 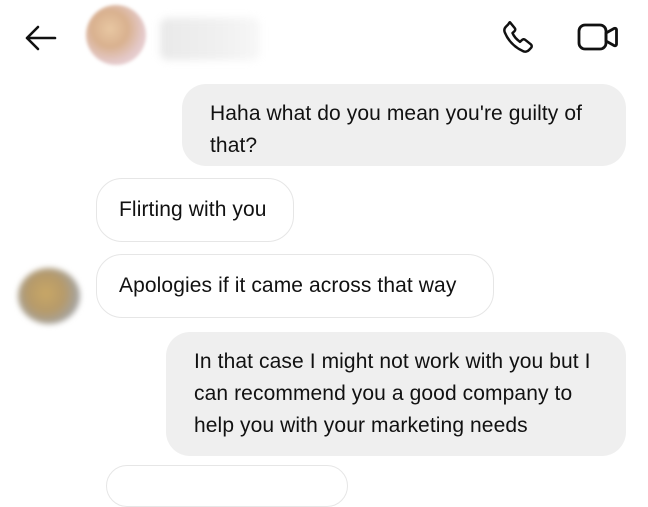 I want to click on sender-avatar, so click(x=49, y=296).